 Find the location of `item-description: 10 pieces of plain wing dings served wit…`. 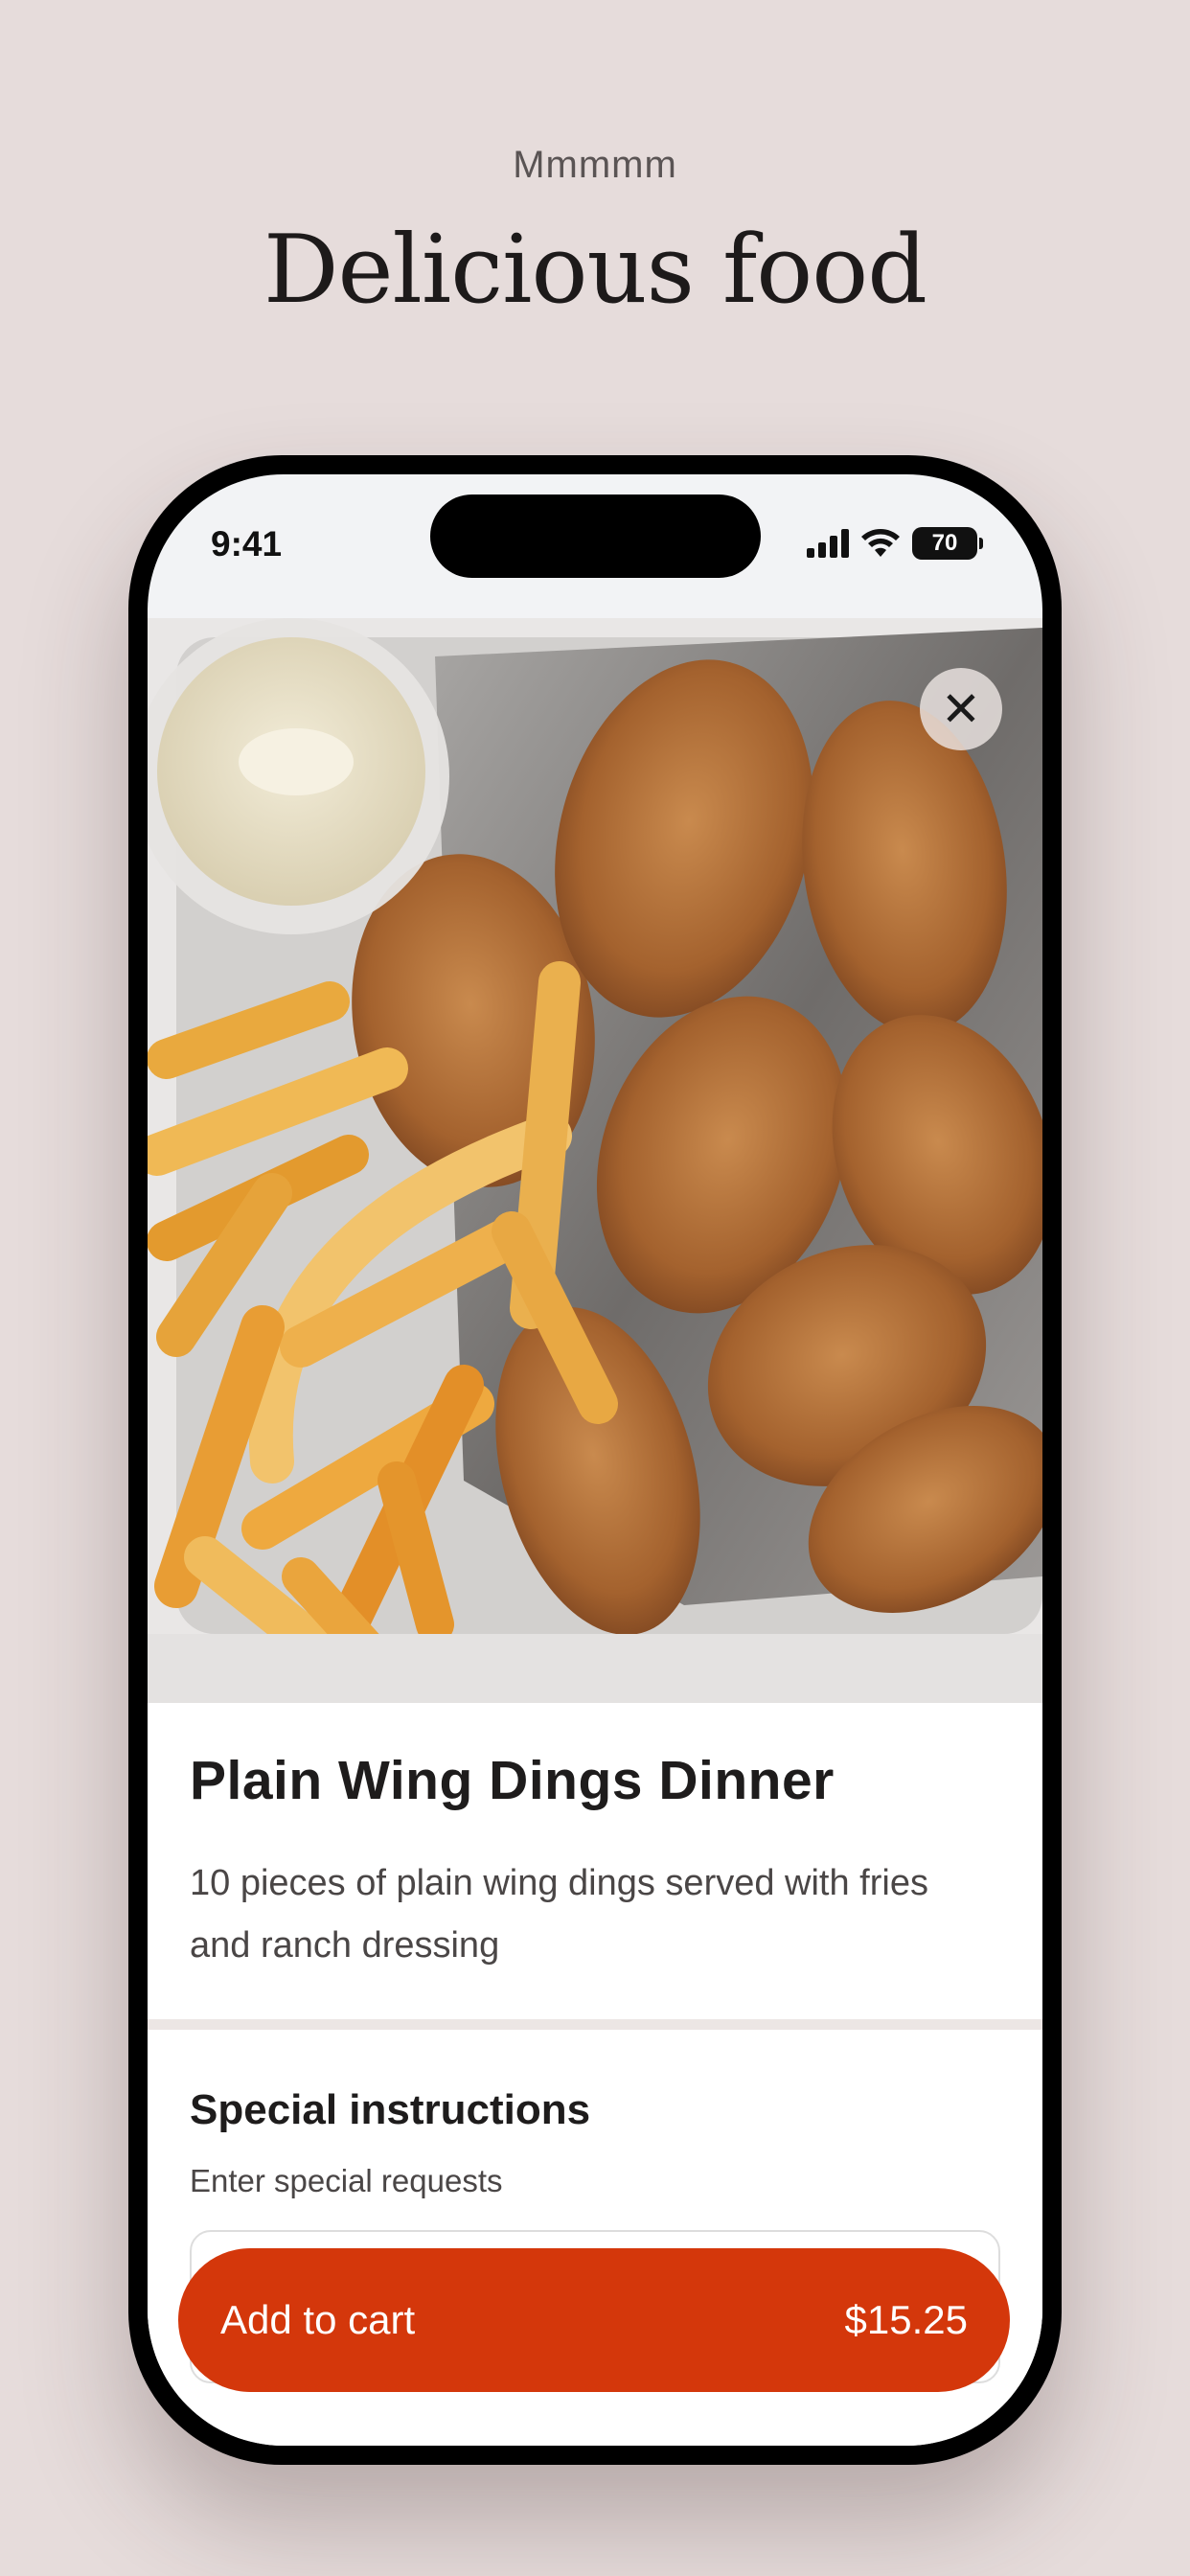

item-description: 10 pieces of plain wing dings served wit… is located at coordinates (559, 1914).